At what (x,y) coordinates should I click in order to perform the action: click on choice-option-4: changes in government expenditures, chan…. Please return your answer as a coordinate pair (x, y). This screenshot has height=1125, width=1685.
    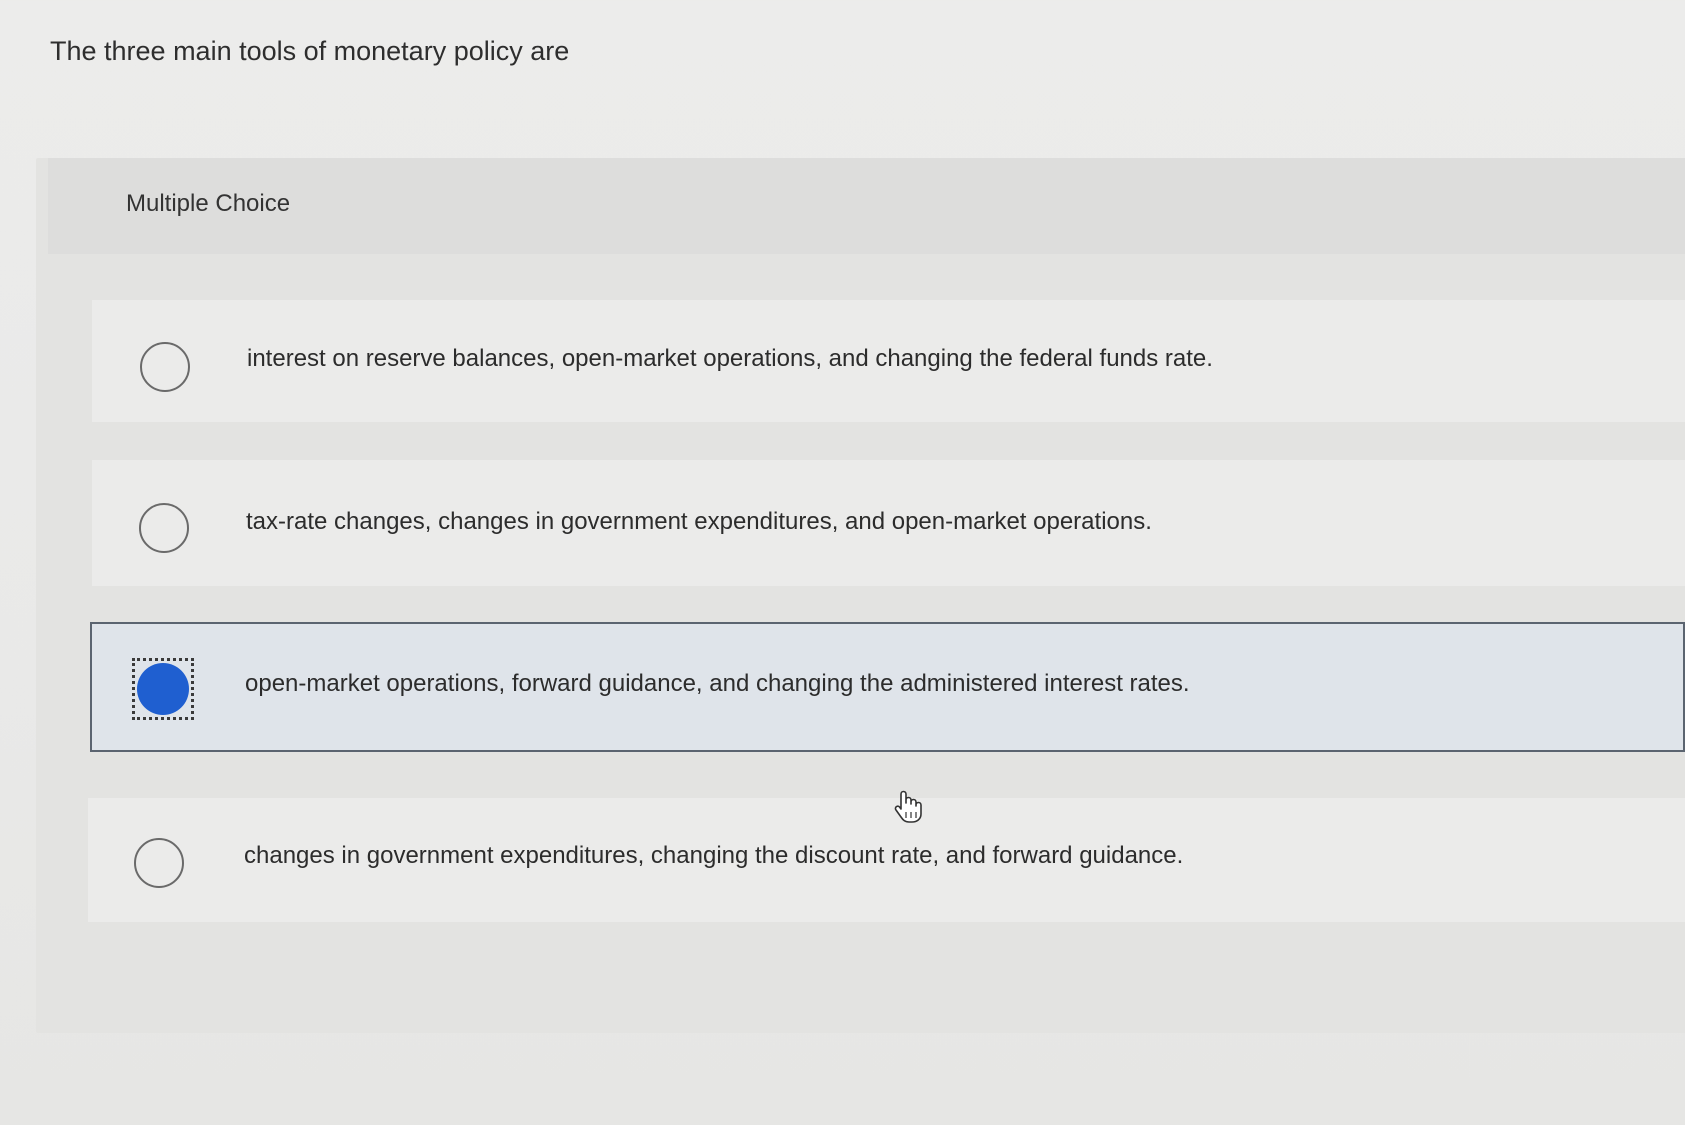
    Looking at the image, I should click on (886, 860).